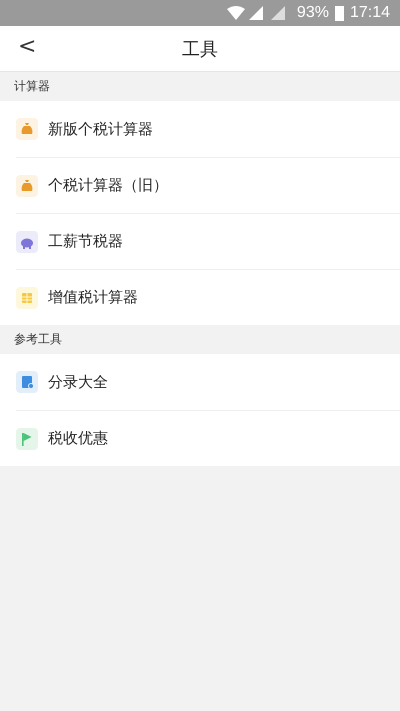 This screenshot has width=400, height=711. Describe the element at coordinates (27, 46) in the screenshot. I see `back-button: <` at that location.